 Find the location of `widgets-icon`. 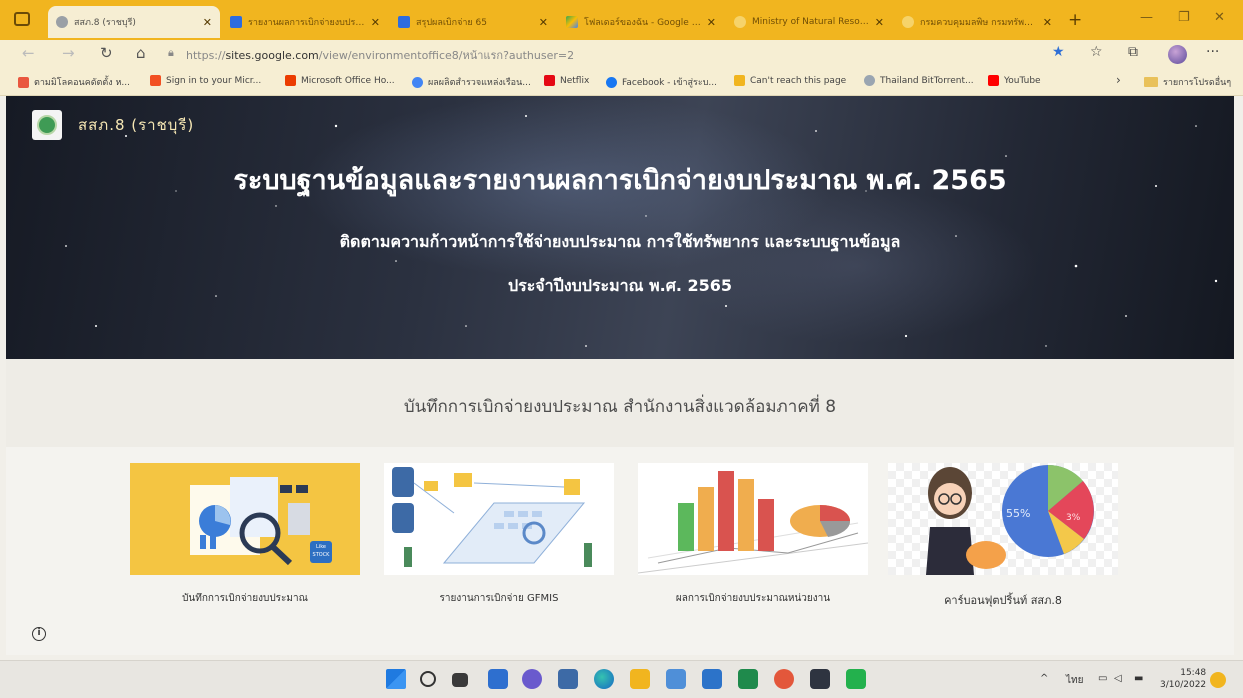

widgets-icon is located at coordinates (498, 679).